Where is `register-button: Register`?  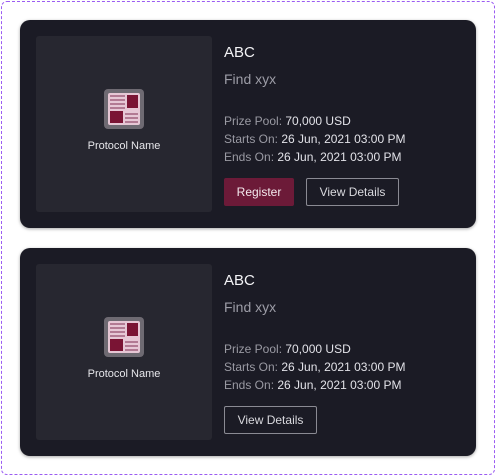
register-button: Register is located at coordinates (259, 192).